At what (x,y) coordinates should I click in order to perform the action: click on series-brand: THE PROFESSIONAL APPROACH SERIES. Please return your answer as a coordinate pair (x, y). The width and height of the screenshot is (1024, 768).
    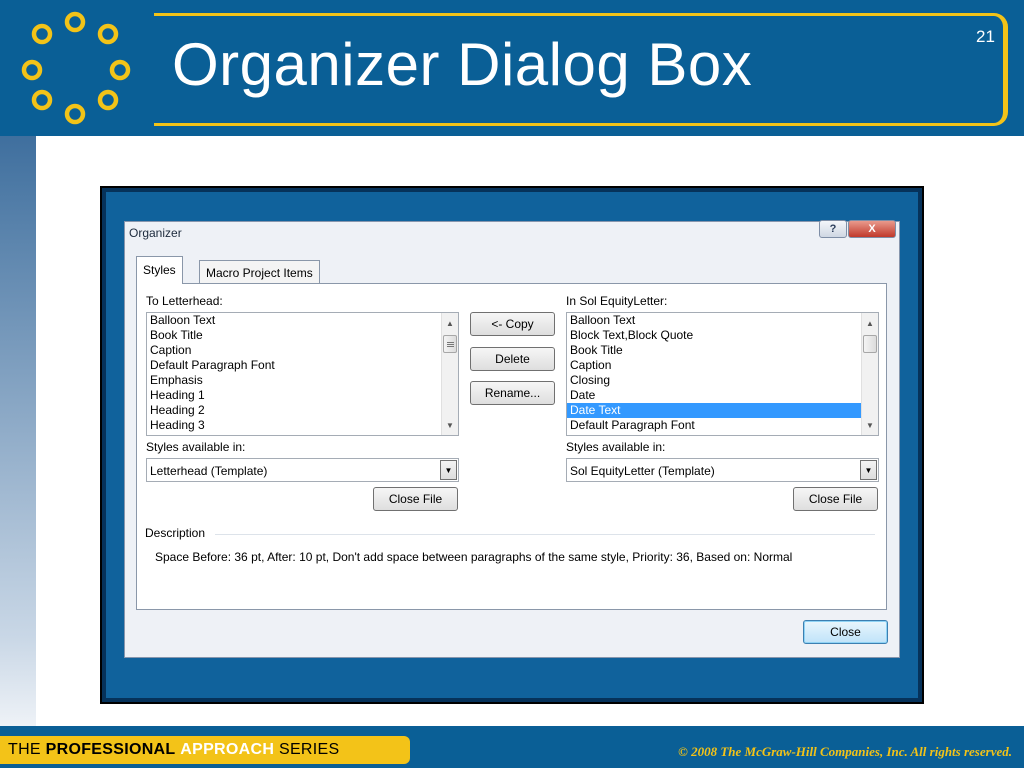
    Looking at the image, I should click on (205, 750).